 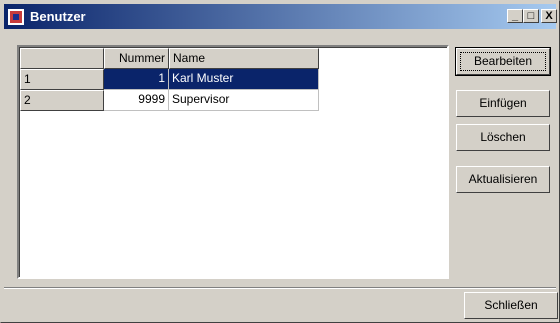 What do you see at coordinates (515, 16) in the screenshot?
I see `minimize-button: _` at bounding box center [515, 16].